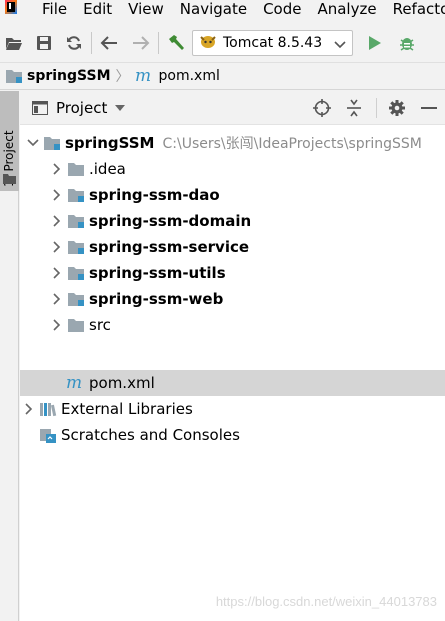 The height and width of the screenshot is (621, 445). I want to click on header-separator, so click(376, 108).